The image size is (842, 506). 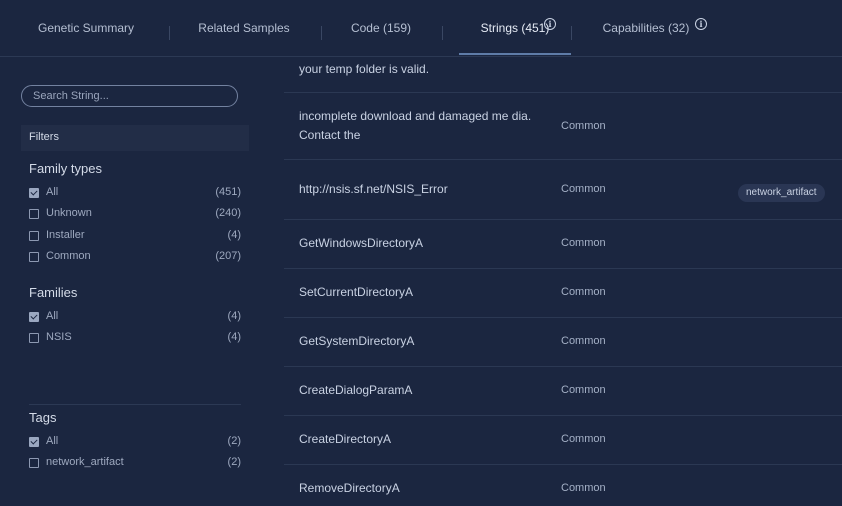 What do you see at coordinates (356, 292) in the screenshot?
I see `string-value: SetCurrentDirectoryA` at bounding box center [356, 292].